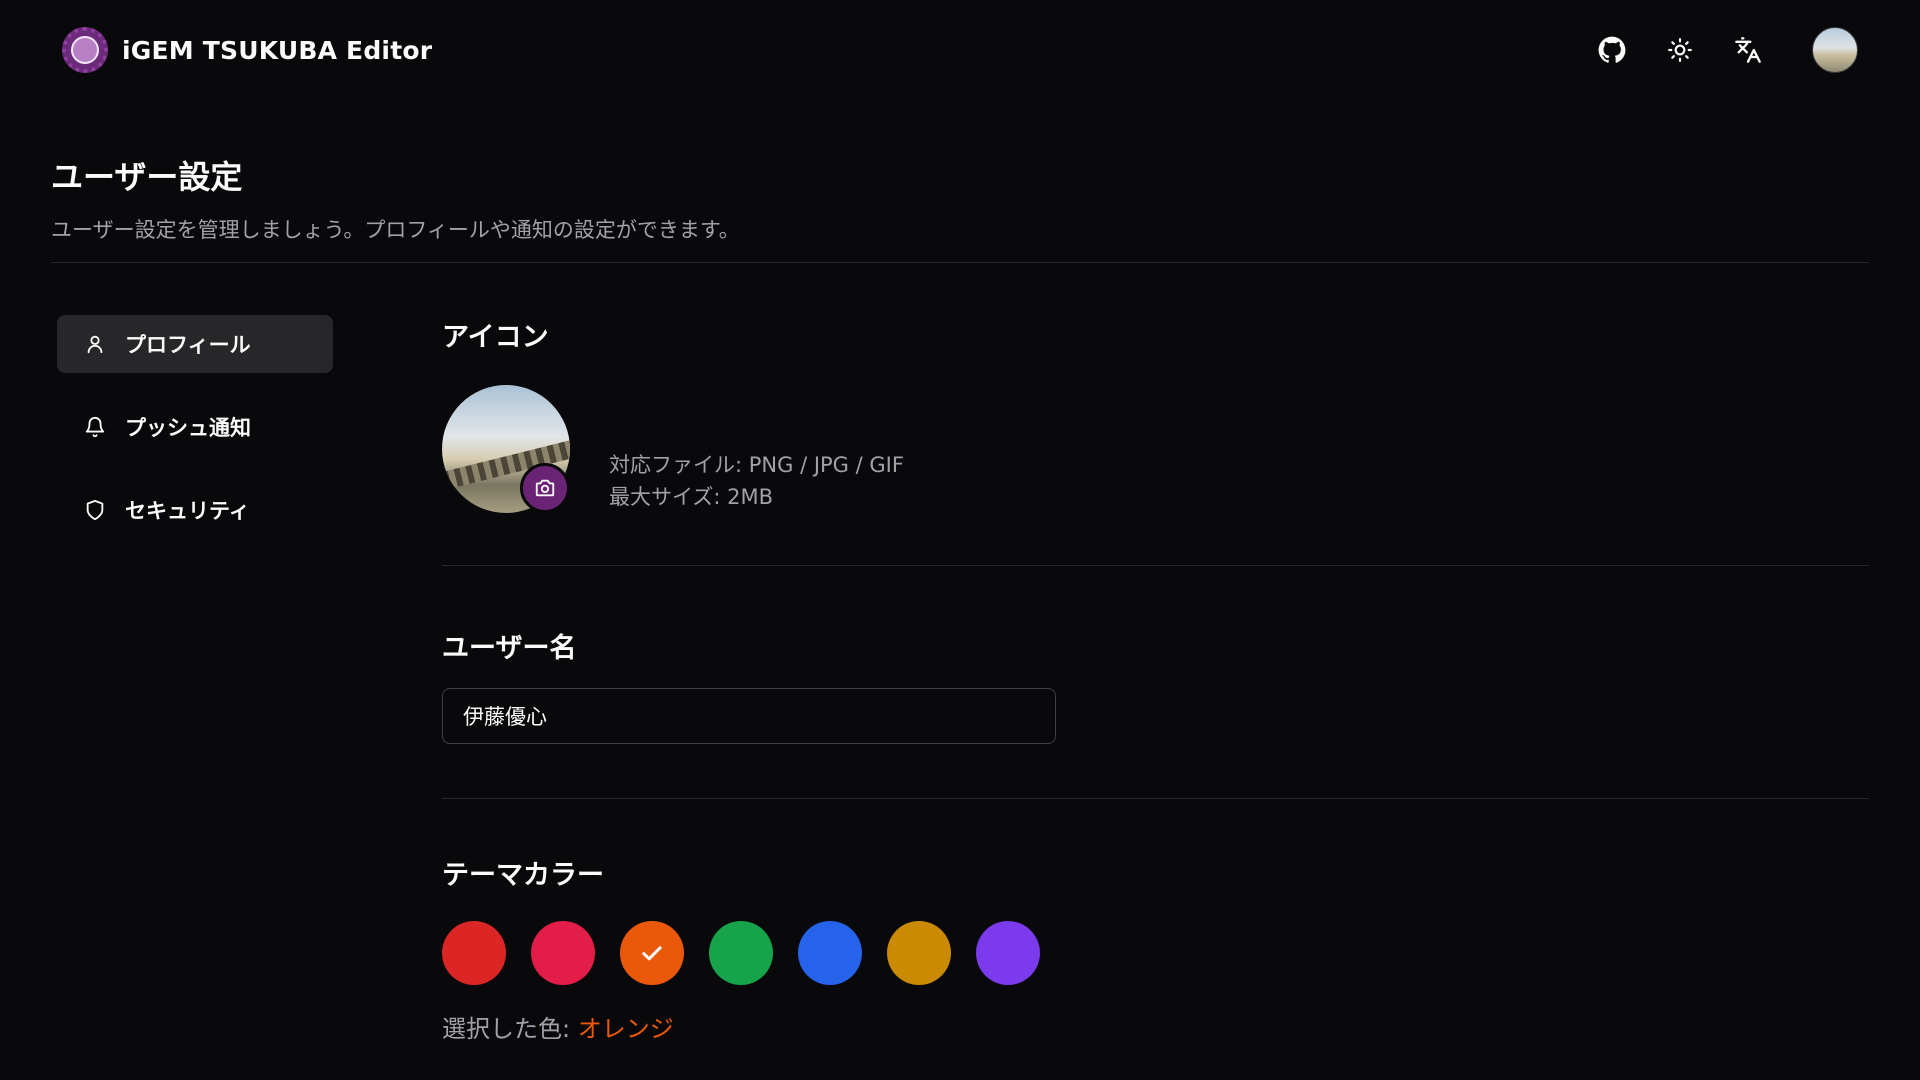  Describe the element at coordinates (510, 1029) in the screenshot. I see `selected-color-label: 選択した色:` at that location.